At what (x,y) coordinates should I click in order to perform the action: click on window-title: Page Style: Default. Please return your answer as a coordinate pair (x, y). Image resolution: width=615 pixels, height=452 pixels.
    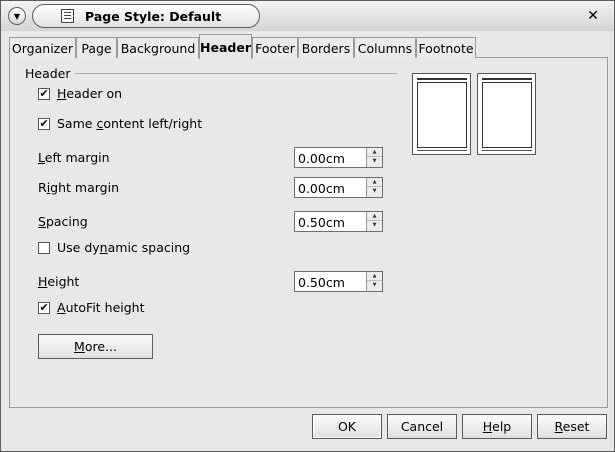
    Looking at the image, I should click on (153, 16).